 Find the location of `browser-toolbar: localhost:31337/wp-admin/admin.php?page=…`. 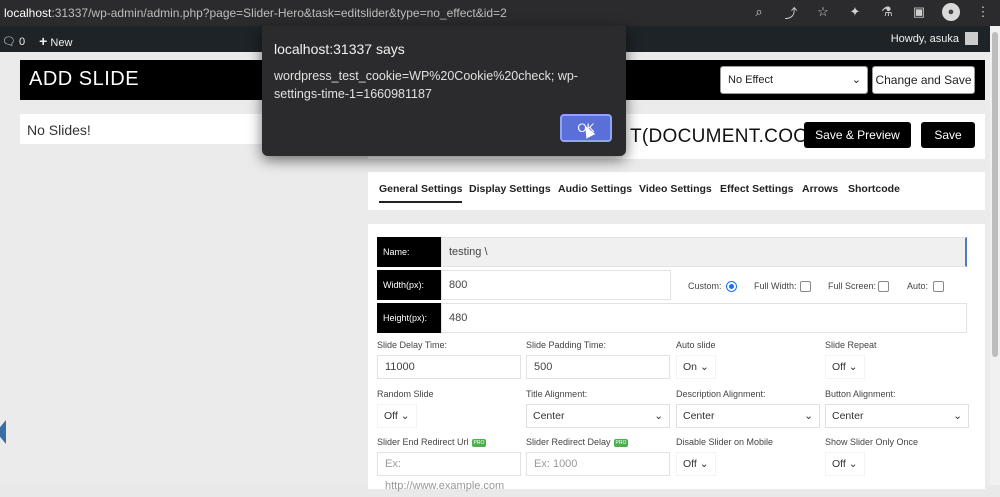

browser-toolbar: localhost:31337/wp-admin/admin.php?page=… is located at coordinates (500, 13).